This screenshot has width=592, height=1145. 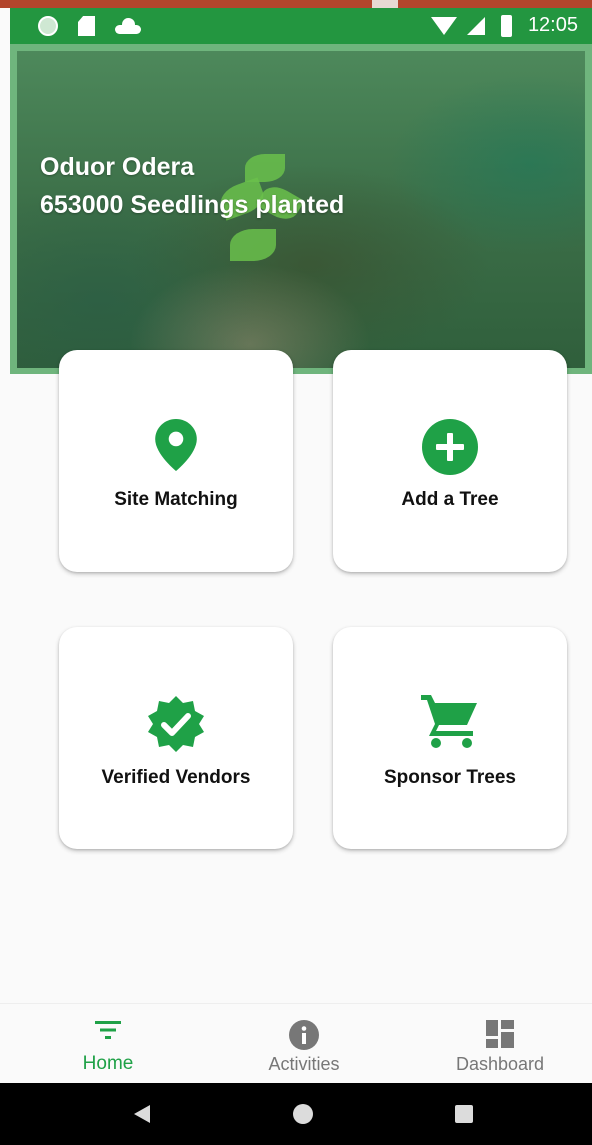 What do you see at coordinates (176, 499) in the screenshot?
I see `site-matching-label: Site Matching` at bounding box center [176, 499].